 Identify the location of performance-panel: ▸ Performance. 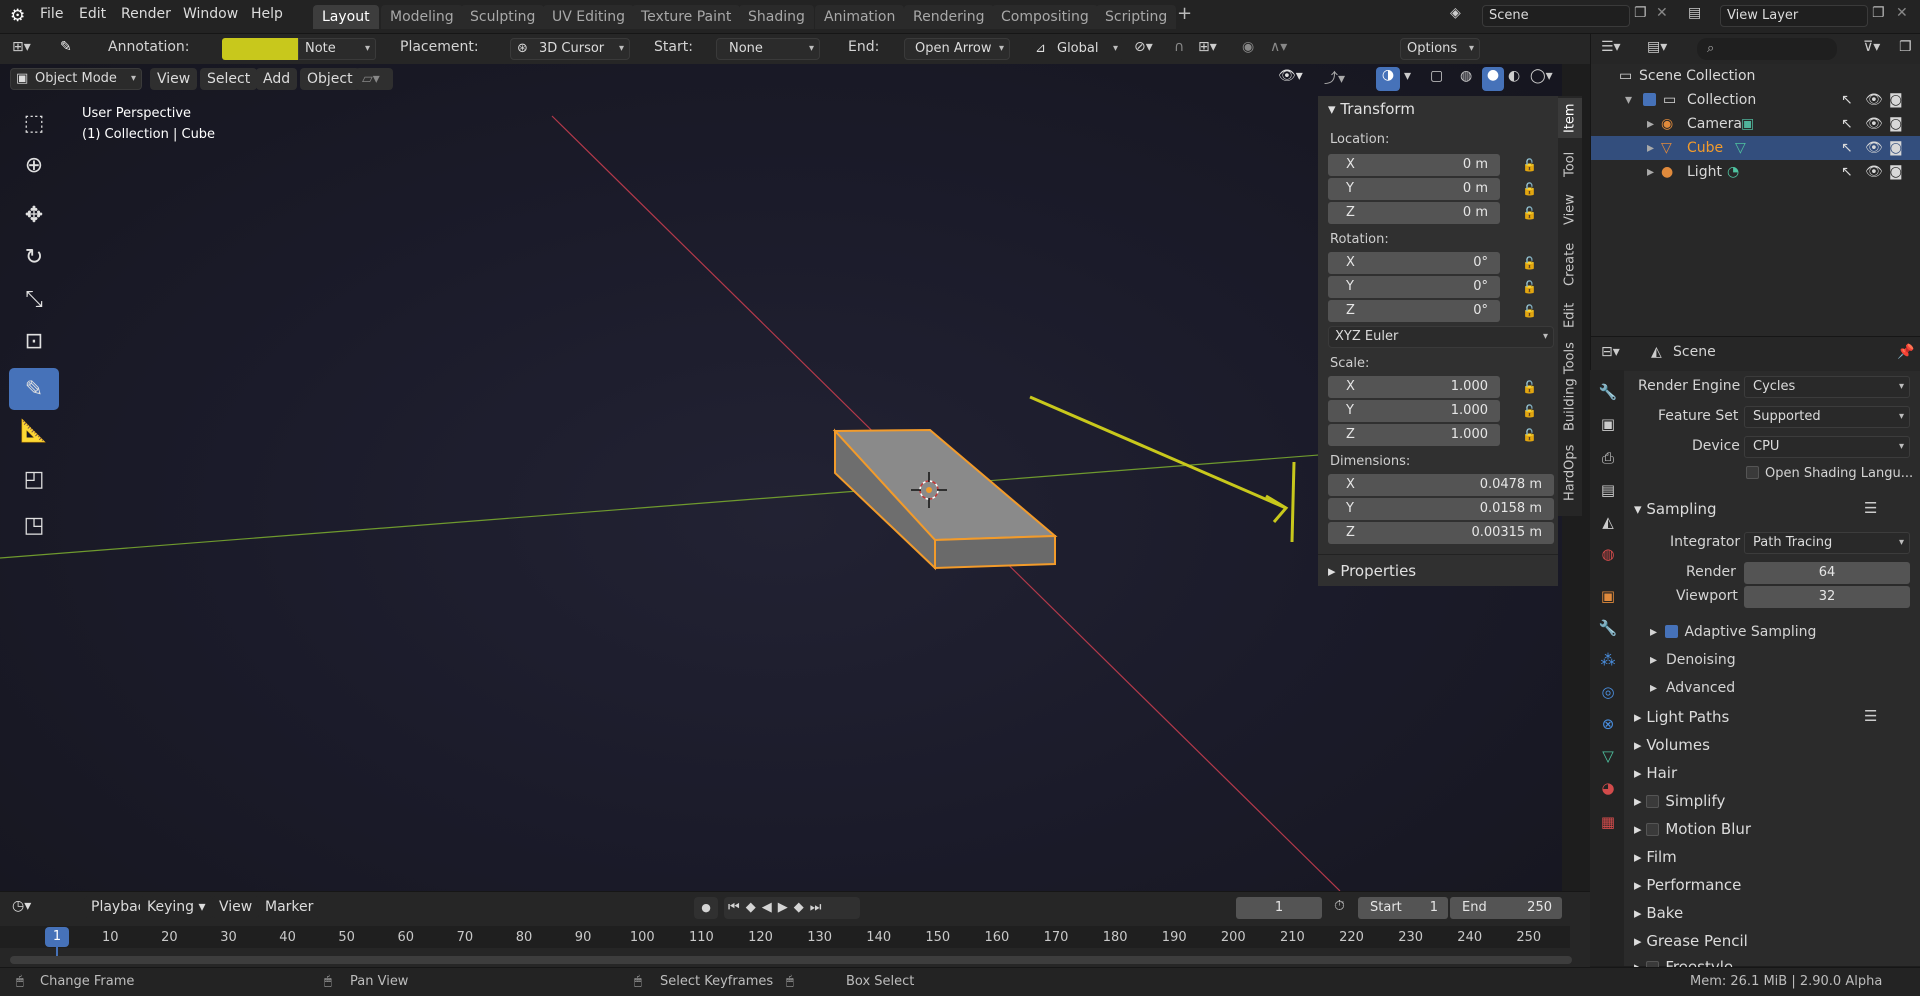
(1687, 885).